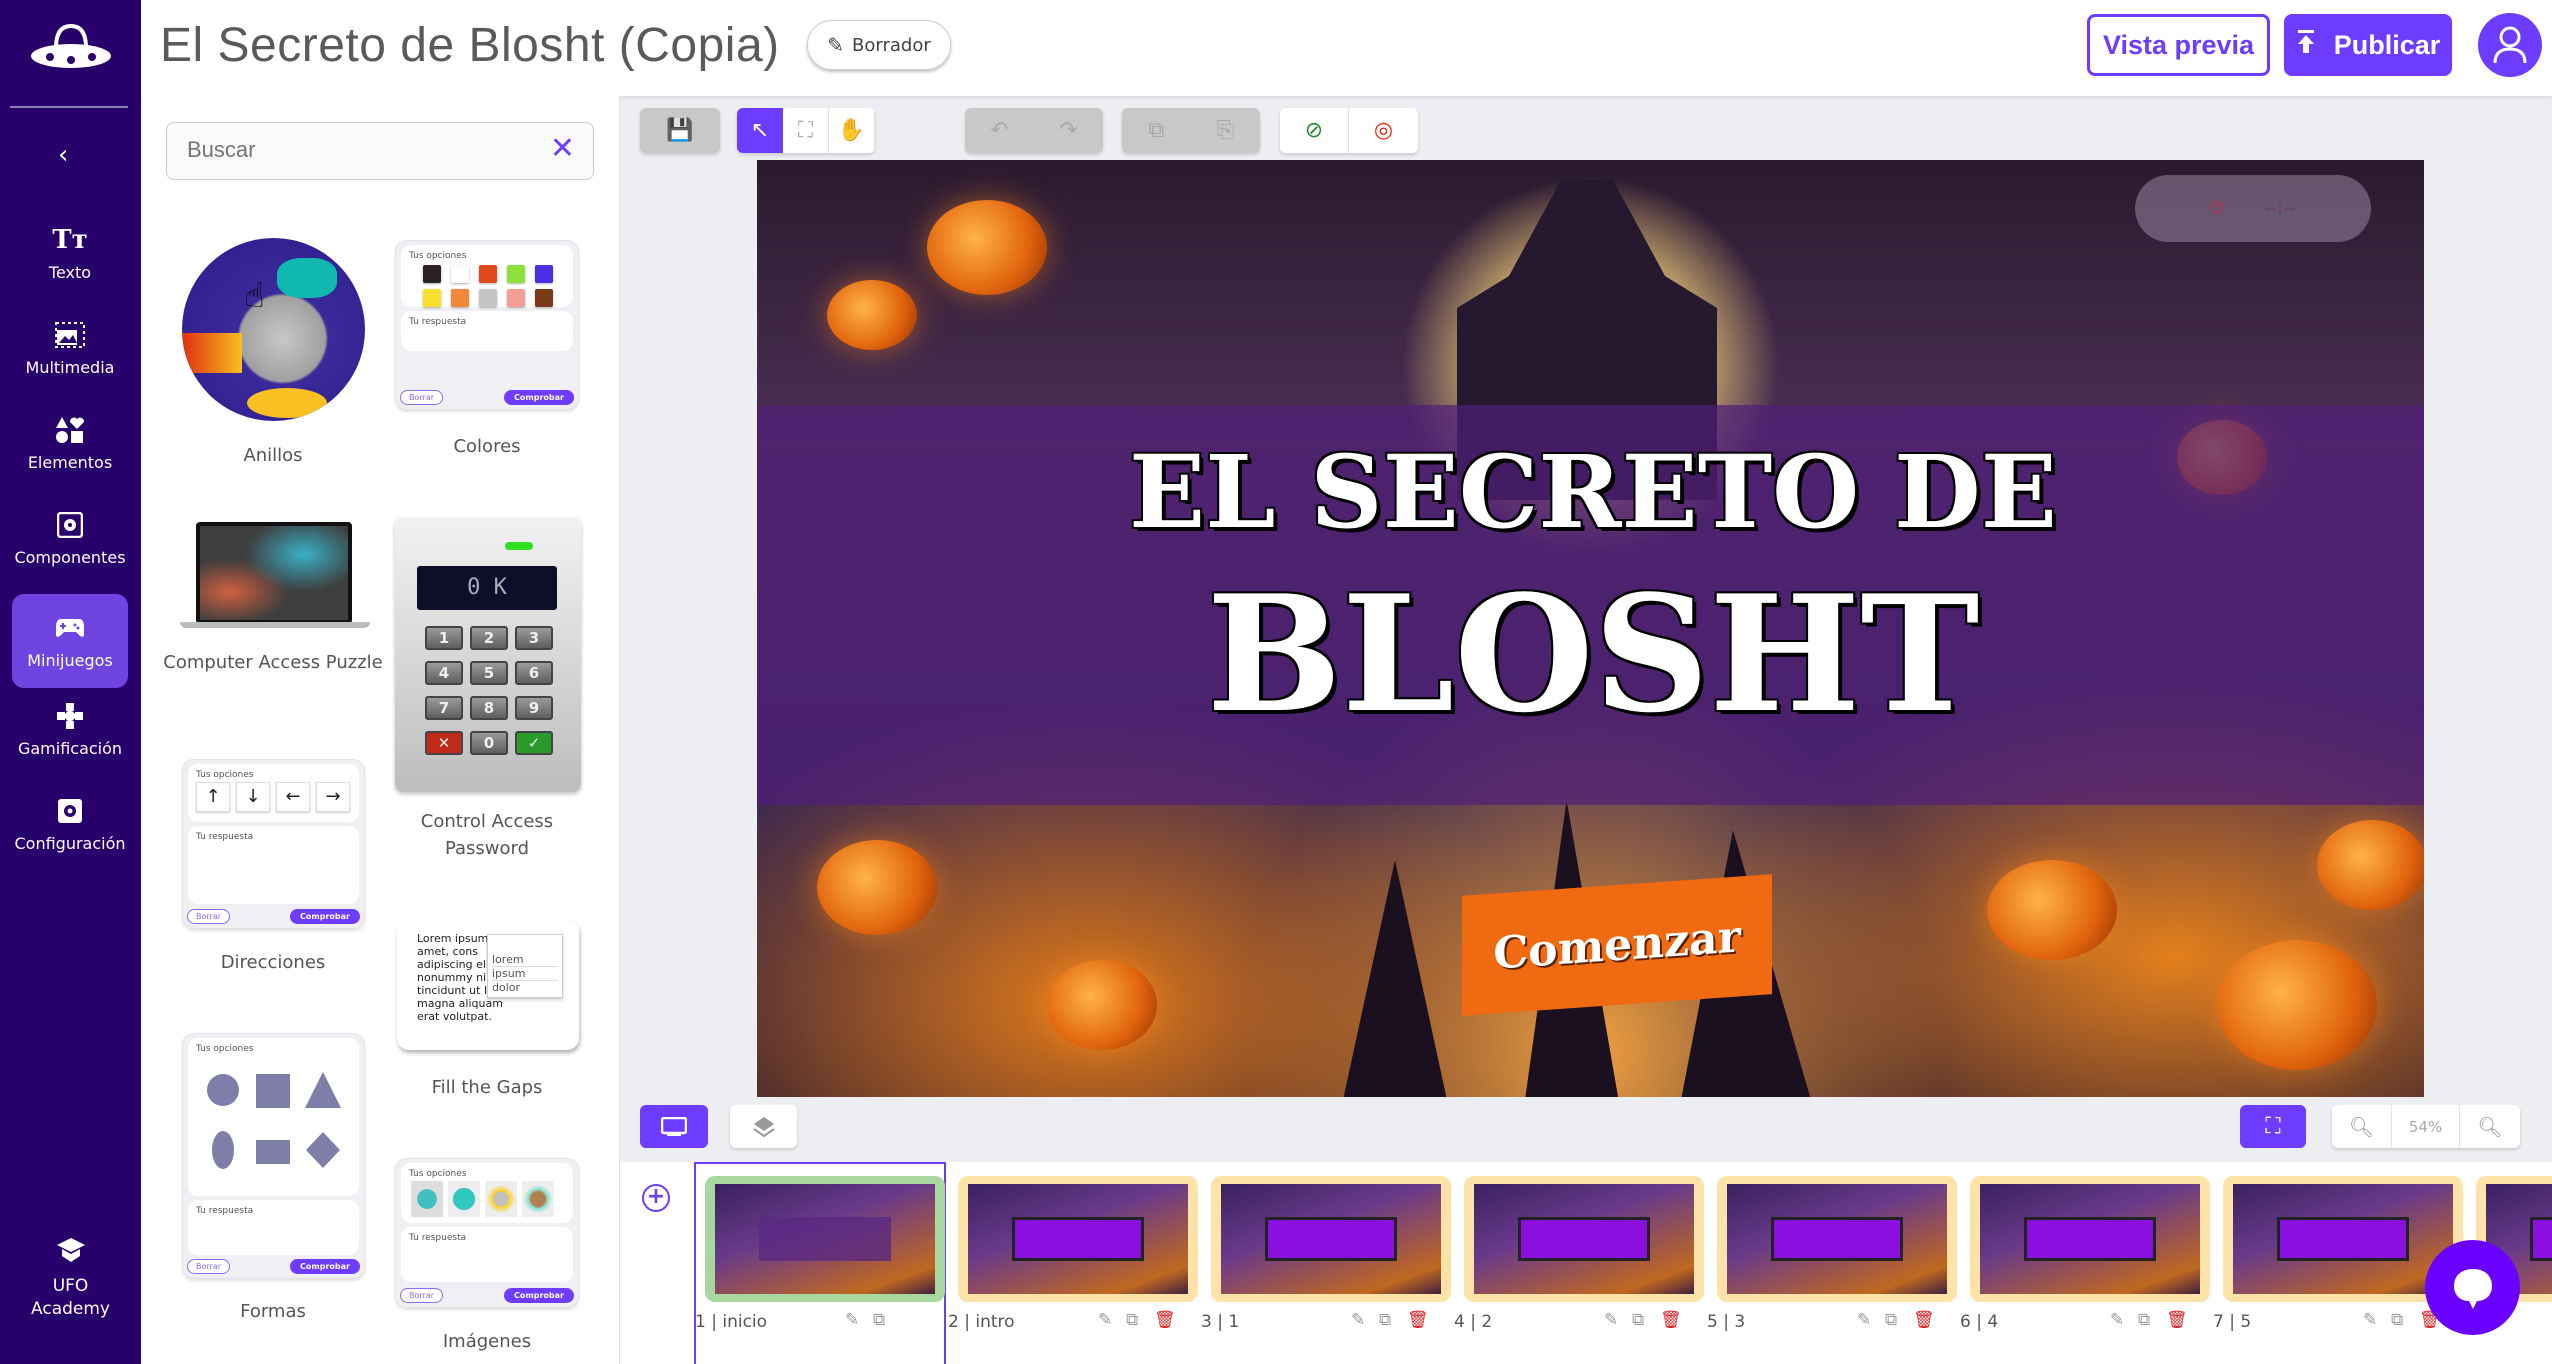  What do you see at coordinates (852, 130) in the screenshot?
I see `pan-tool-button: ✋` at bounding box center [852, 130].